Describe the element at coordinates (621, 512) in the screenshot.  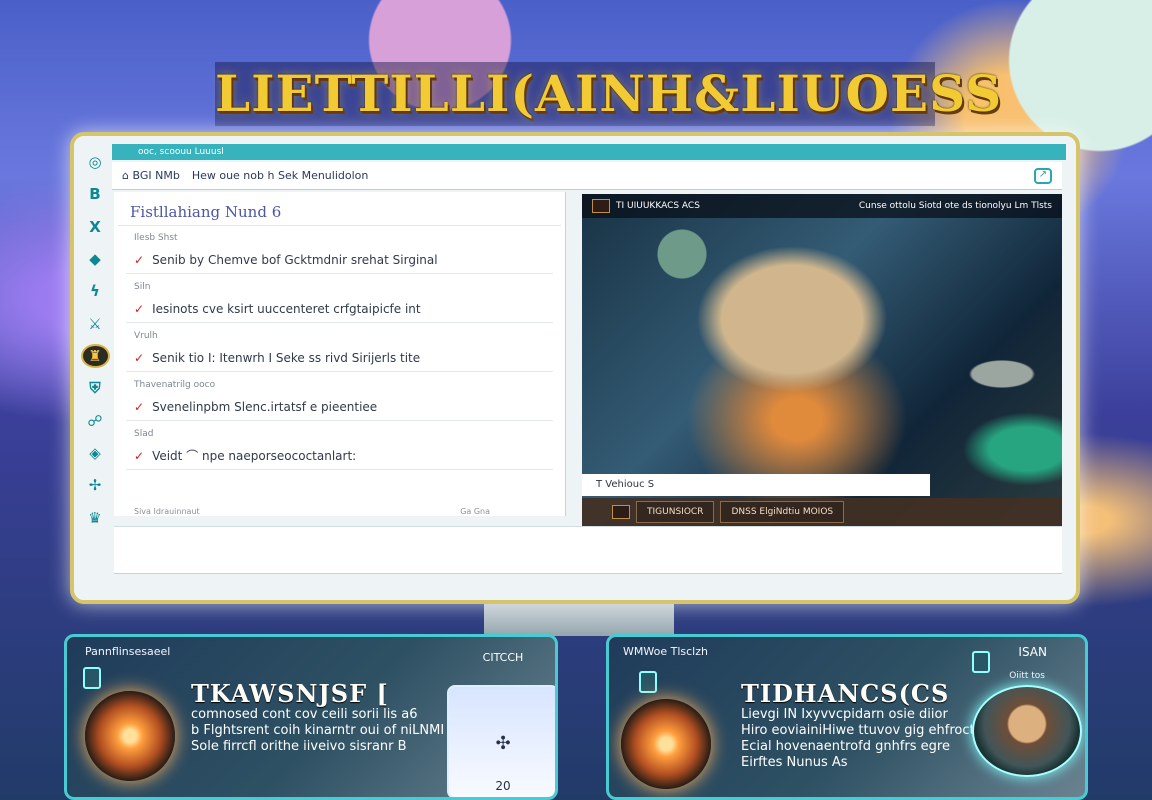
I see `status-badge-icon` at that location.